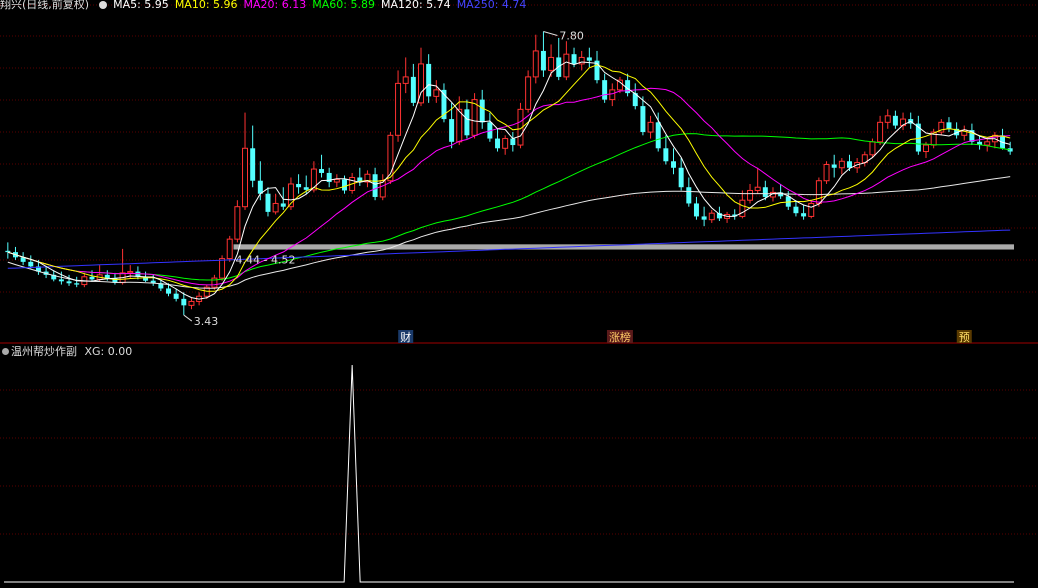 Image resolution: width=1038 pixels, height=588 pixels. What do you see at coordinates (550, 33) in the screenshot?
I see `high-pointer` at bounding box center [550, 33].